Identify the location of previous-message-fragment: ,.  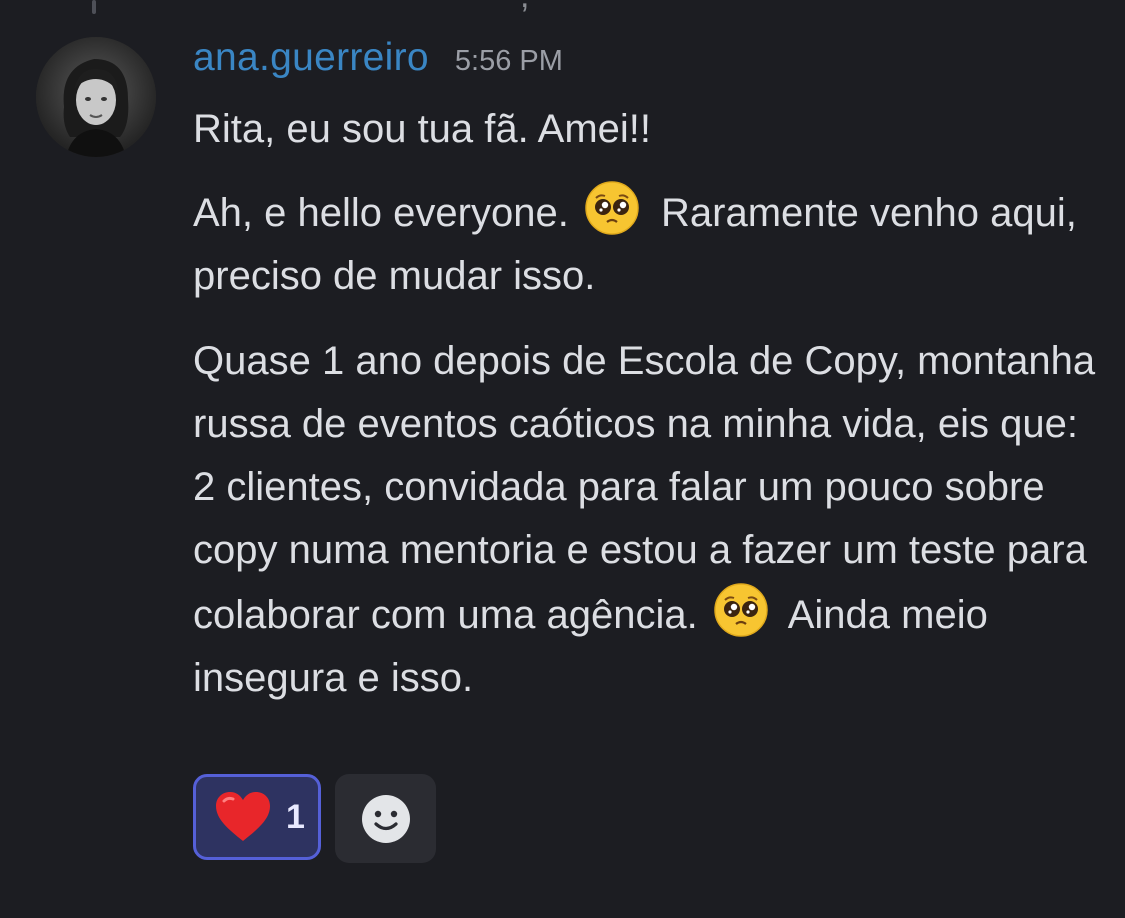
(527, 6).